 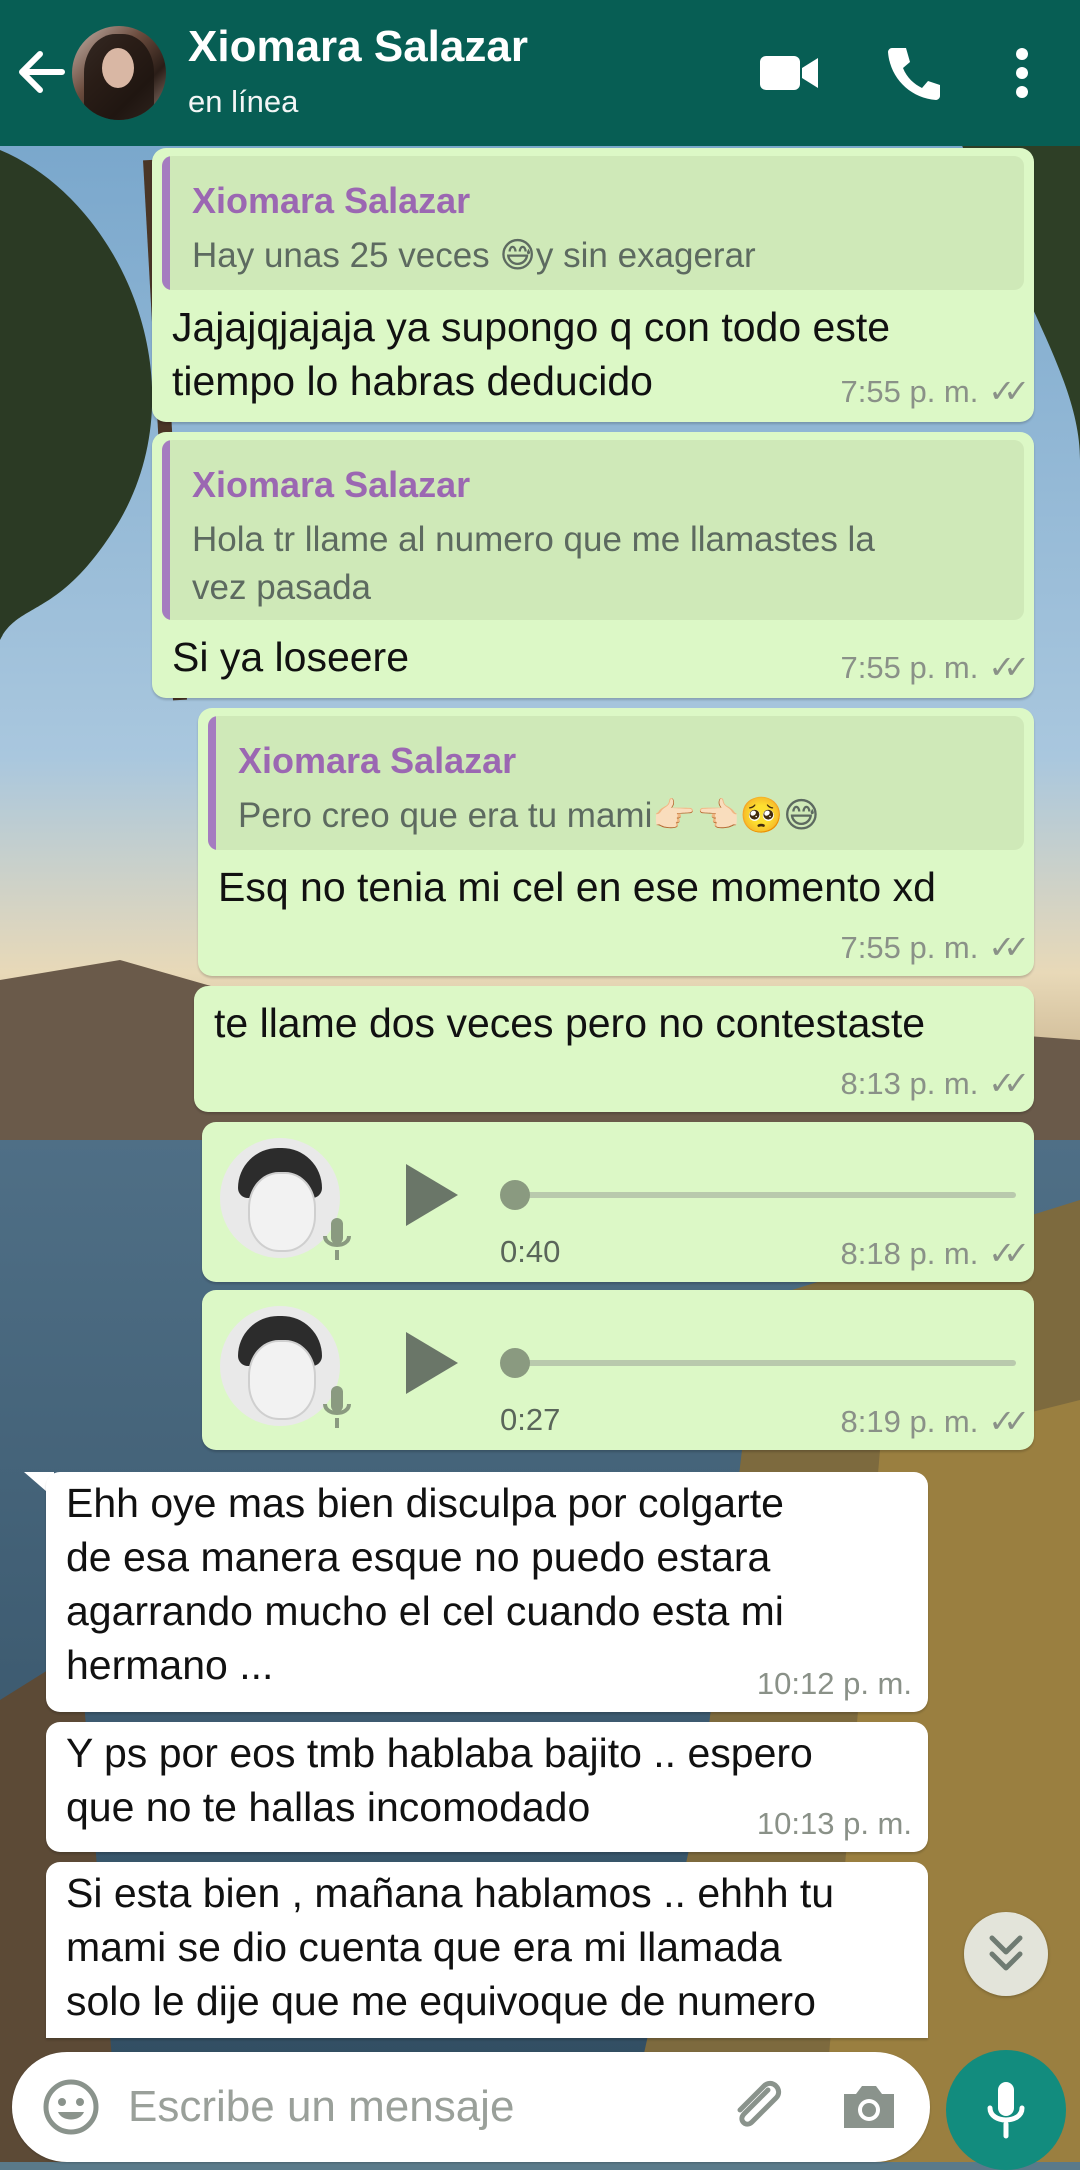 What do you see at coordinates (935, 1253) in the screenshot?
I see `message-time: 8:18 p. m. ✓✓` at bounding box center [935, 1253].